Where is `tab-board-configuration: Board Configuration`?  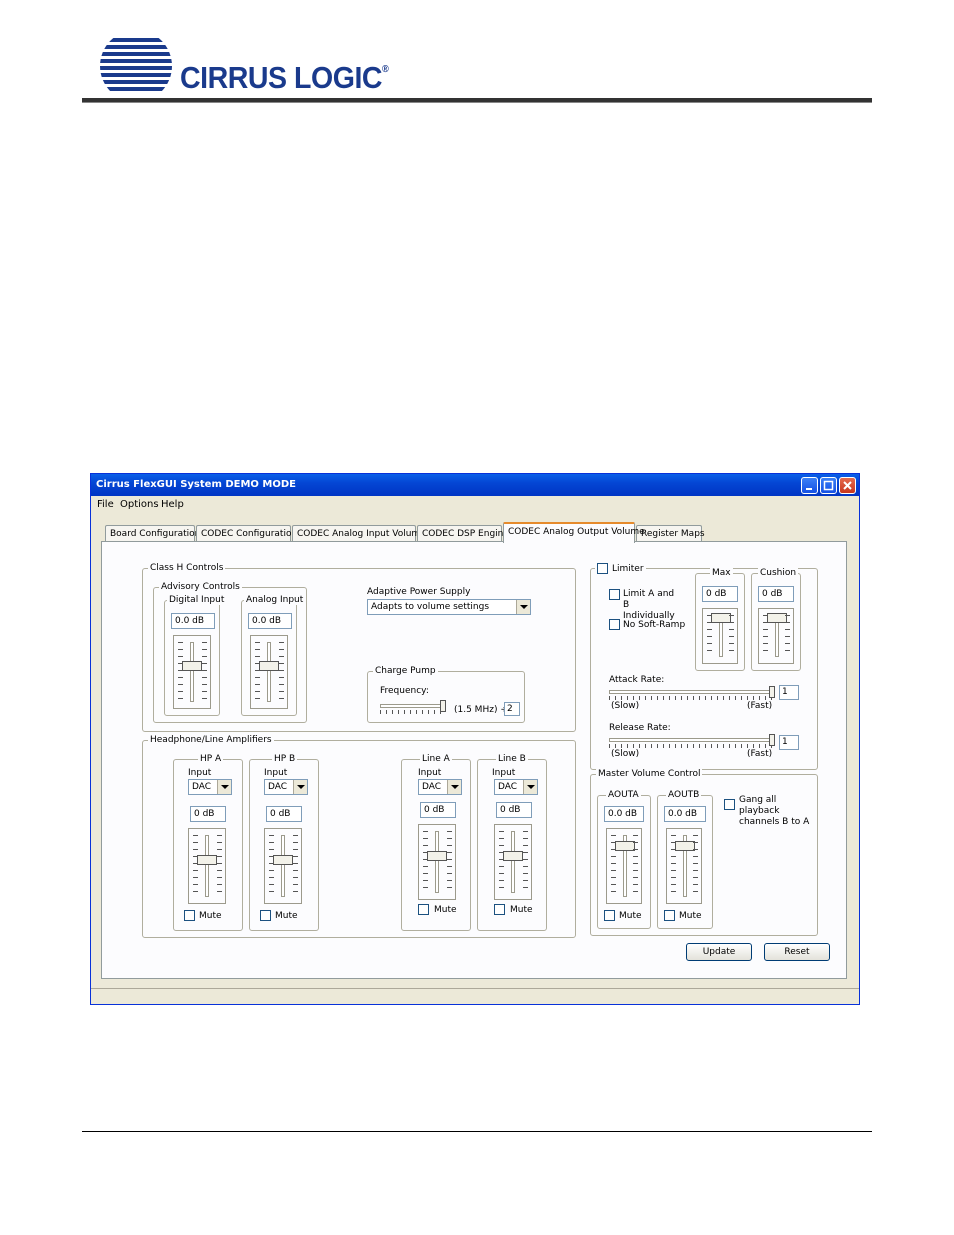
tab-board-configuration: Board Configuration is located at coordinates (152, 533).